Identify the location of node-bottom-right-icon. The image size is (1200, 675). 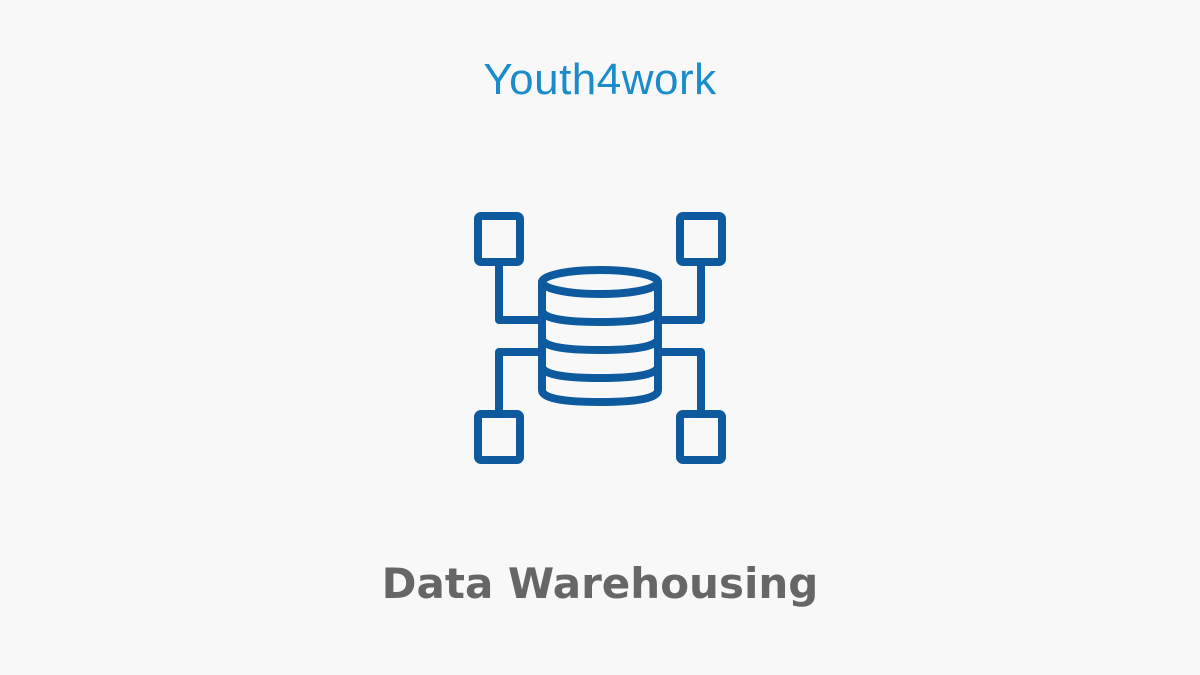
(701, 437).